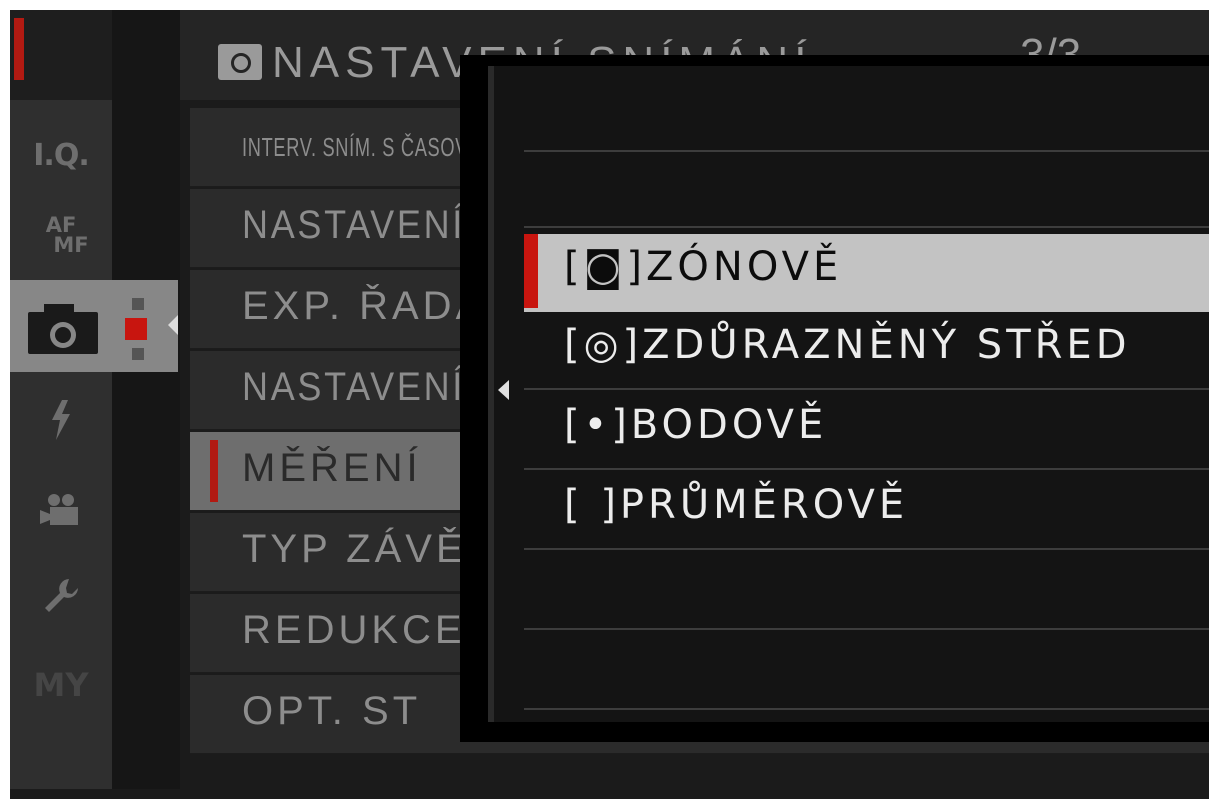 The width and height of the screenshot is (1209, 799). I want to click on option-average: [ ]PRŮMĚROVĚ, so click(866, 511).